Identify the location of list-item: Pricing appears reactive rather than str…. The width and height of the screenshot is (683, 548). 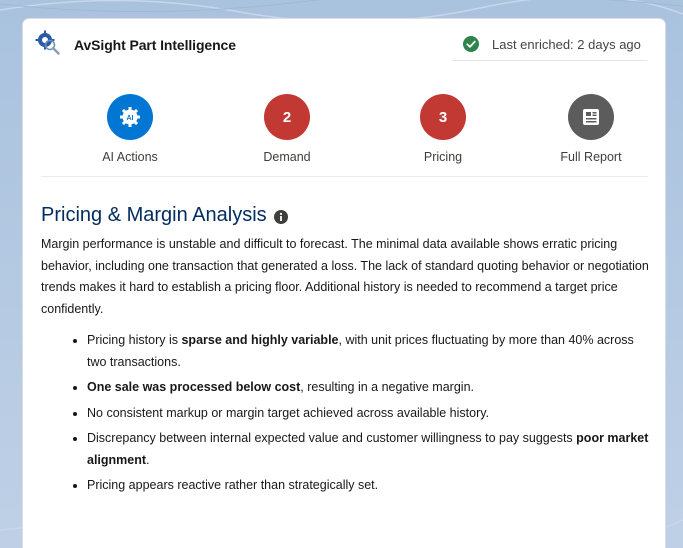
(370, 486).